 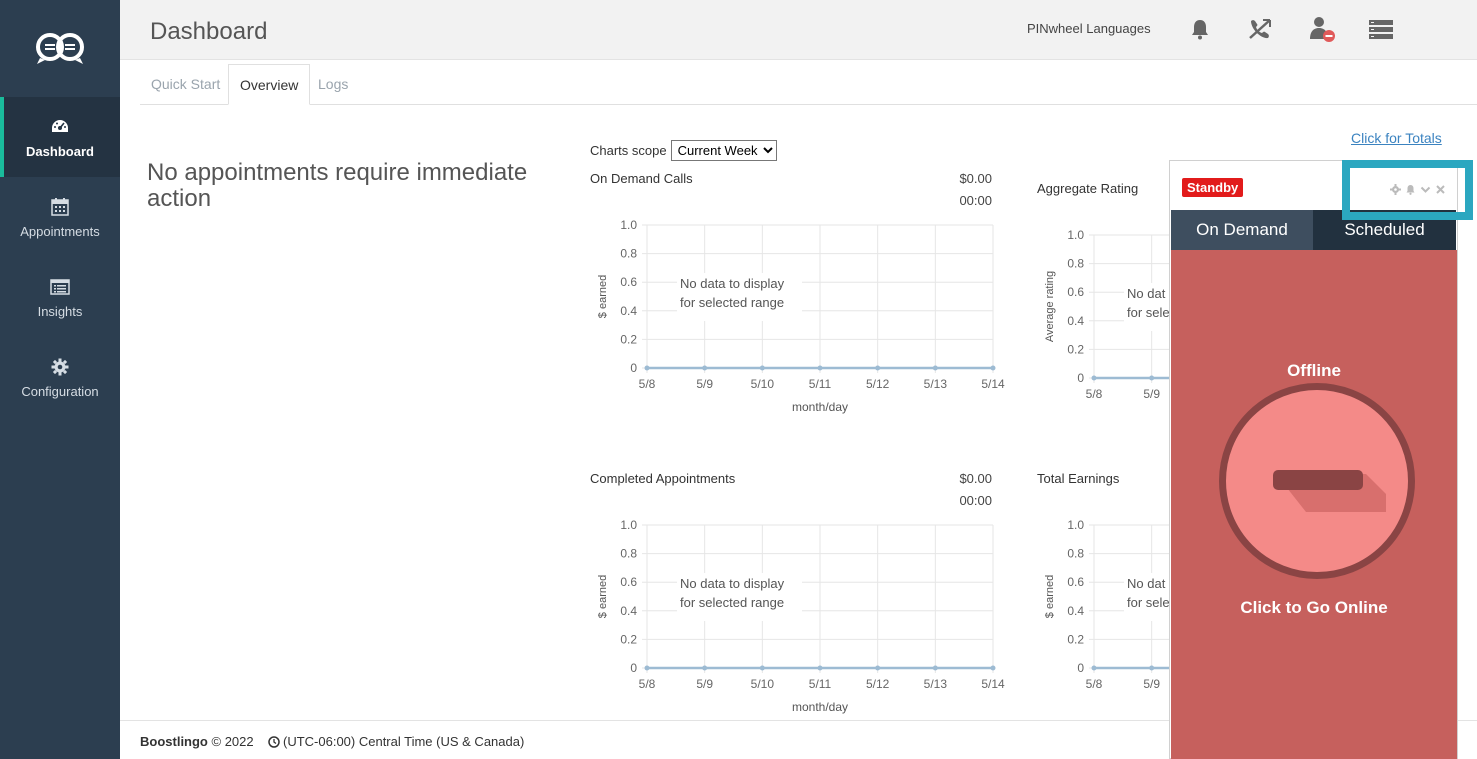 What do you see at coordinates (1088, 188) in the screenshot?
I see `aggregate-rating-title: Aggregate Rating` at bounding box center [1088, 188].